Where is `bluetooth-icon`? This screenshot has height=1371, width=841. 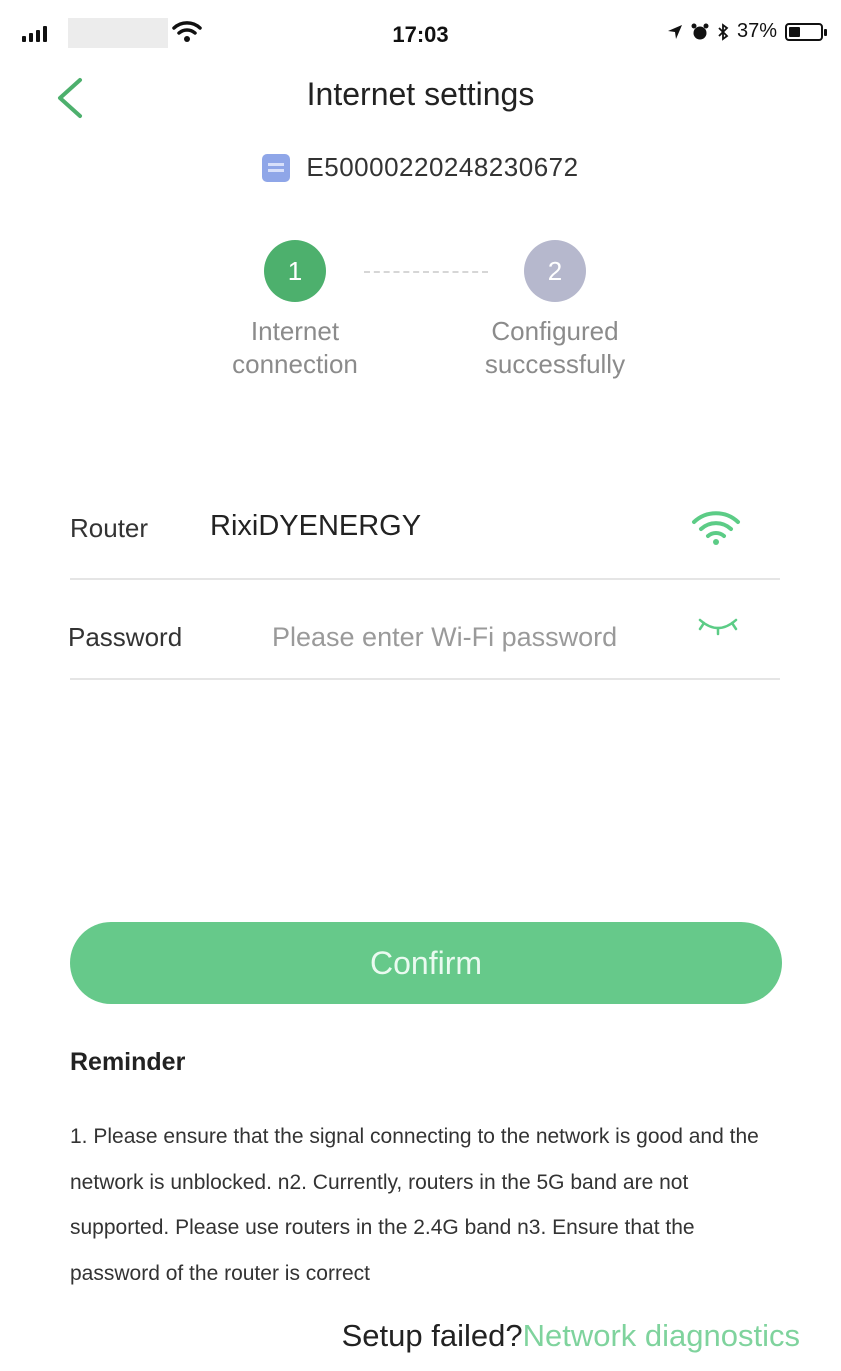
bluetooth-icon is located at coordinates (723, 31).